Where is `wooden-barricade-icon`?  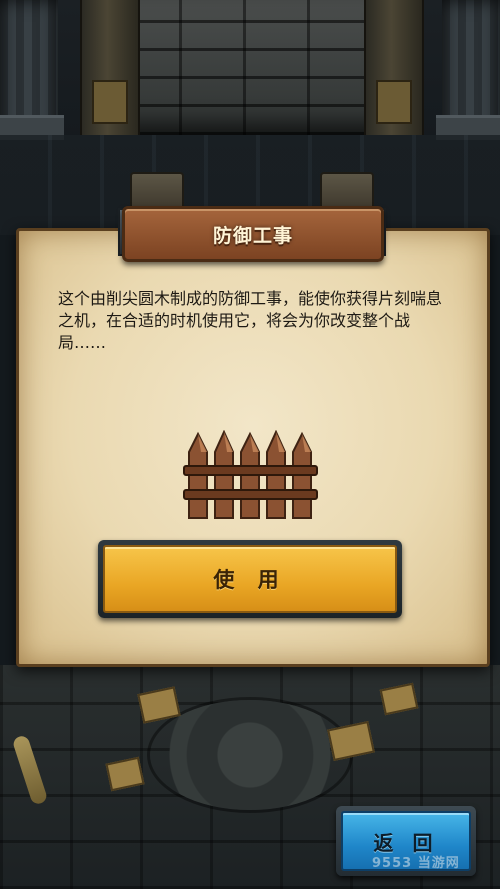
wooden-barricade-icon is located at coordinates (250, 474).